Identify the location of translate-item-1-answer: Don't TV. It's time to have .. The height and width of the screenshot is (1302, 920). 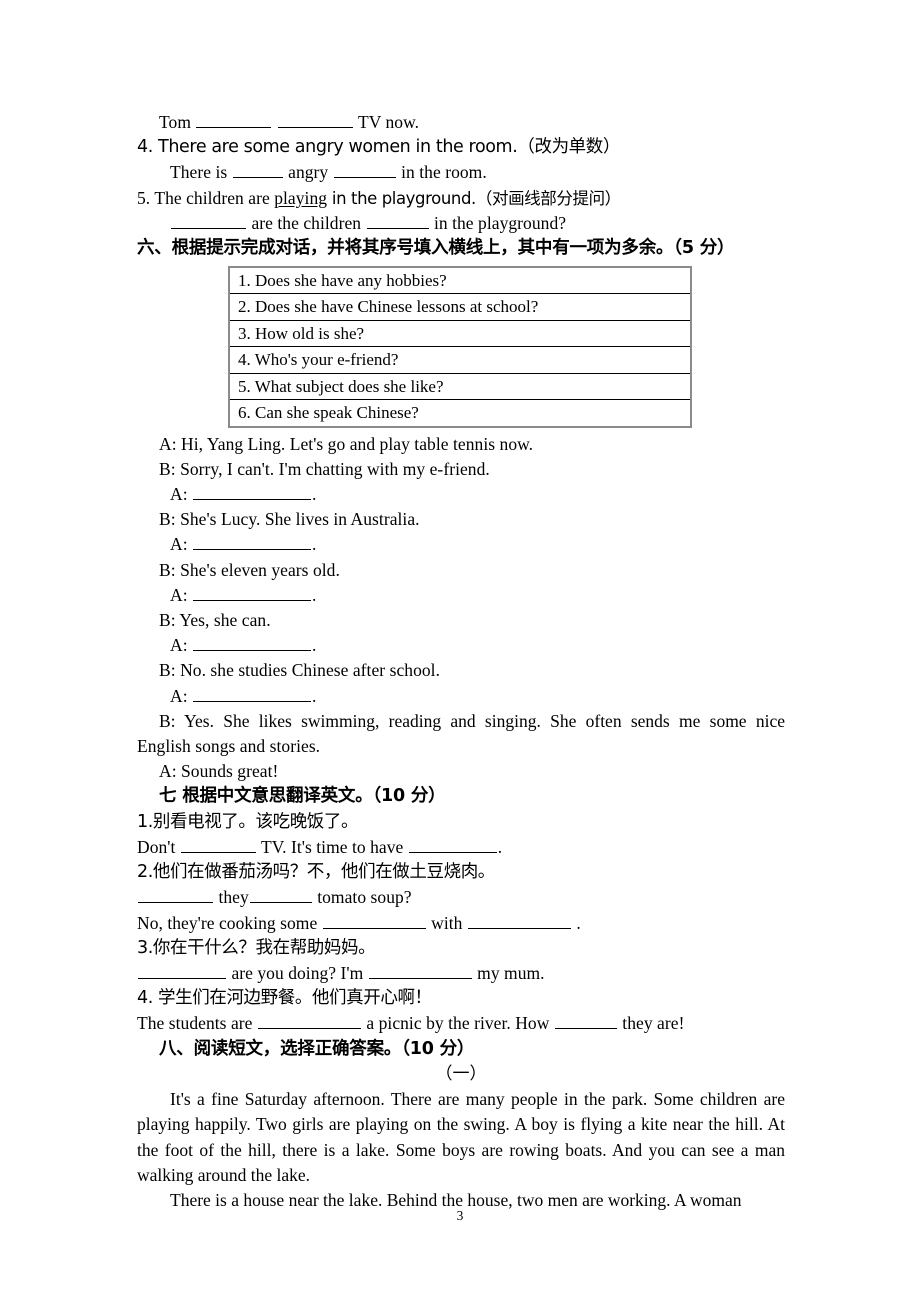
(461, 847).